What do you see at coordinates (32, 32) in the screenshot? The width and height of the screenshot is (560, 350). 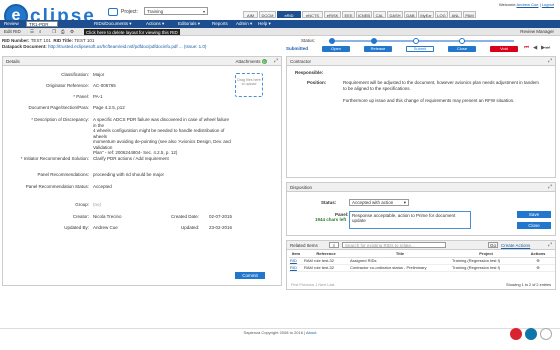 I see `list-icon: ☰` at bounding box center [32, 32].